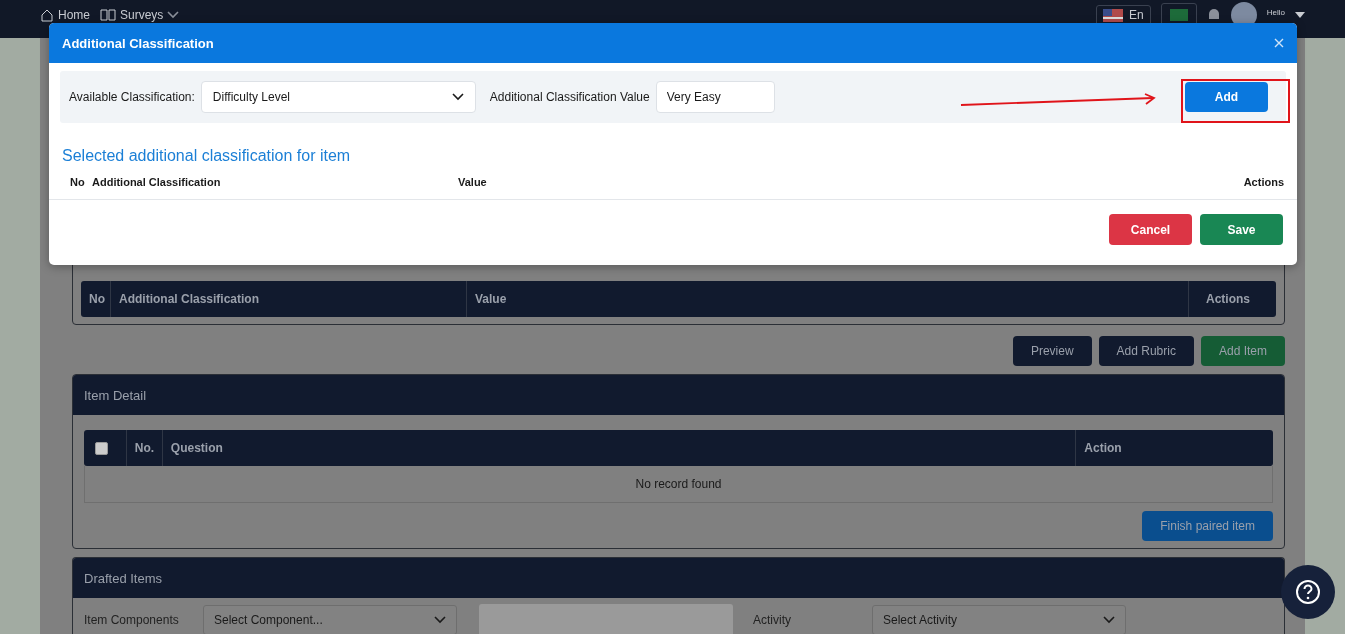 The height and width of the screenshot is (634, 1345). I want to click on home-link: Home, so click(74, 15).